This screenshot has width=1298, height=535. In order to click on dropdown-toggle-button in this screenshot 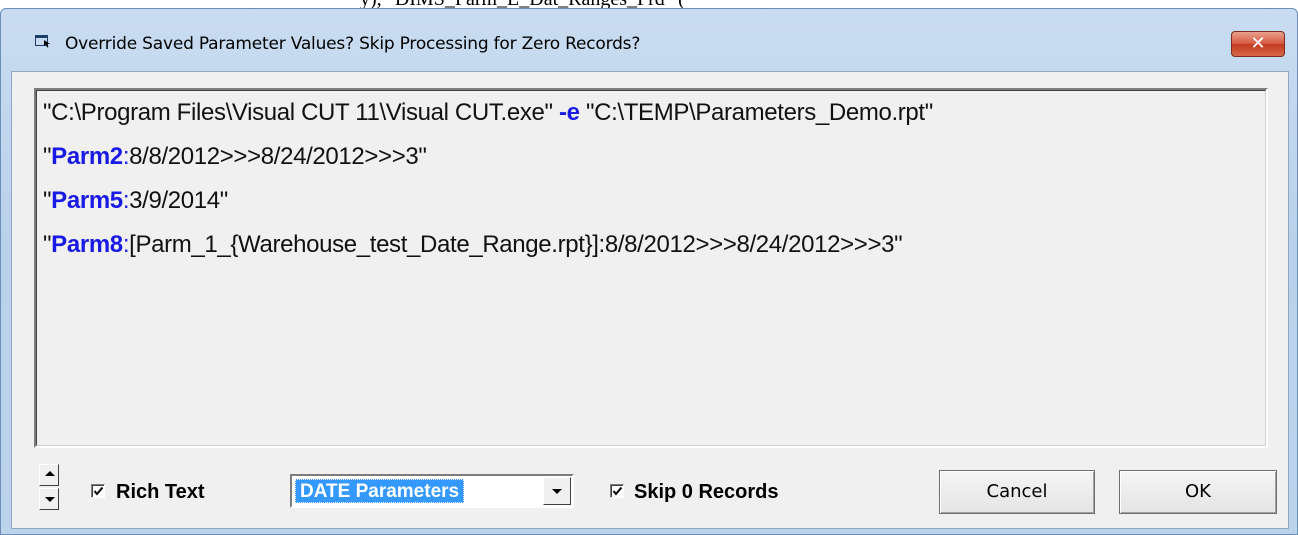, I will do `click(557, 491)`.